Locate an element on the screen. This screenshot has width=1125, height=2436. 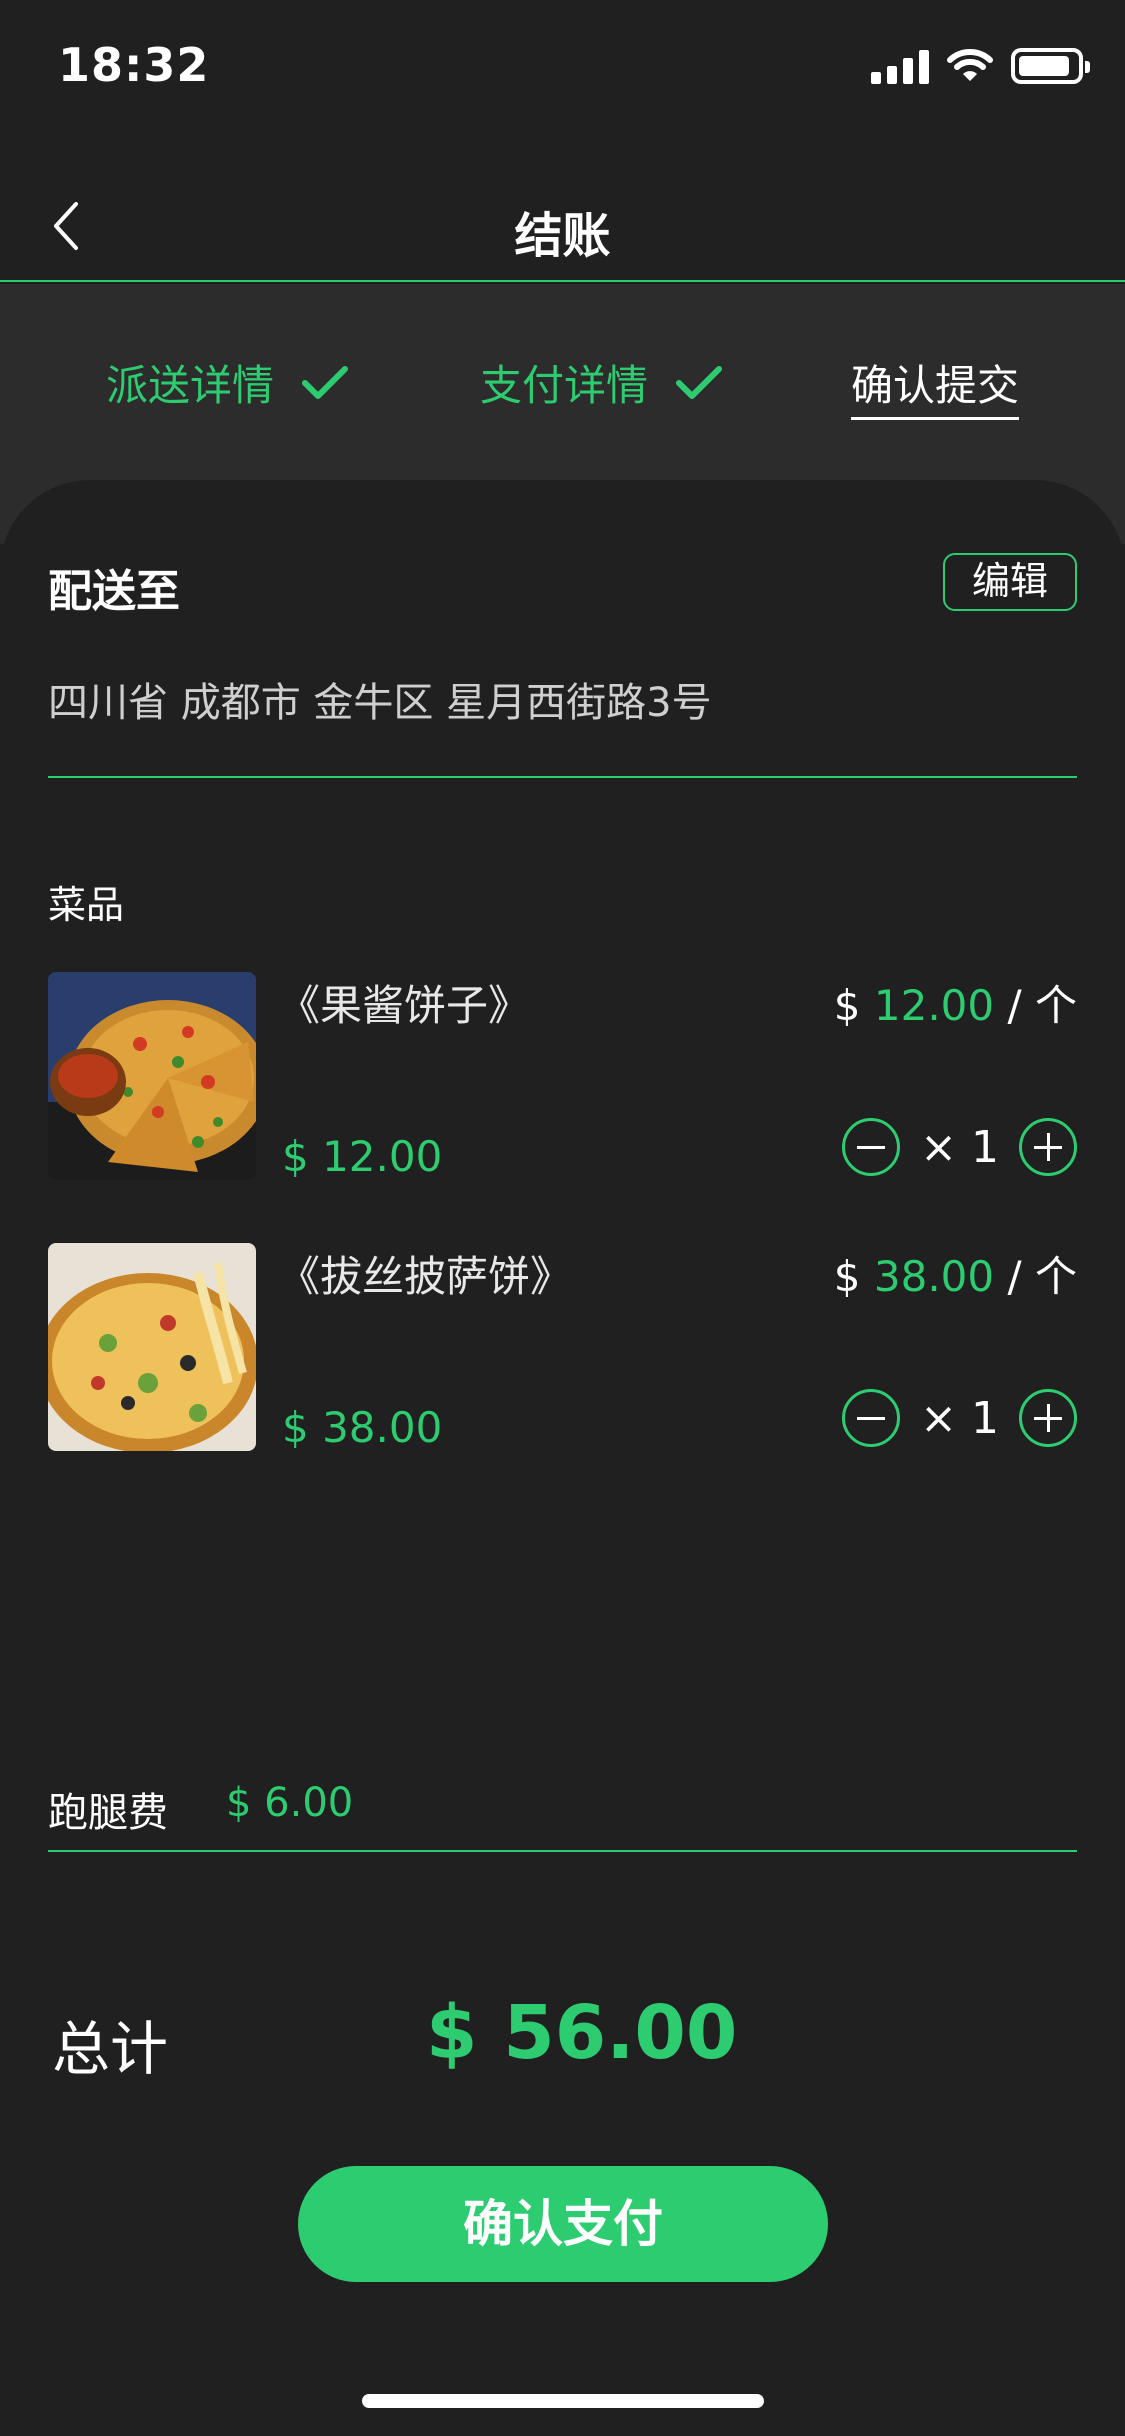
battery-icon is located at coordinates (1050, 66).